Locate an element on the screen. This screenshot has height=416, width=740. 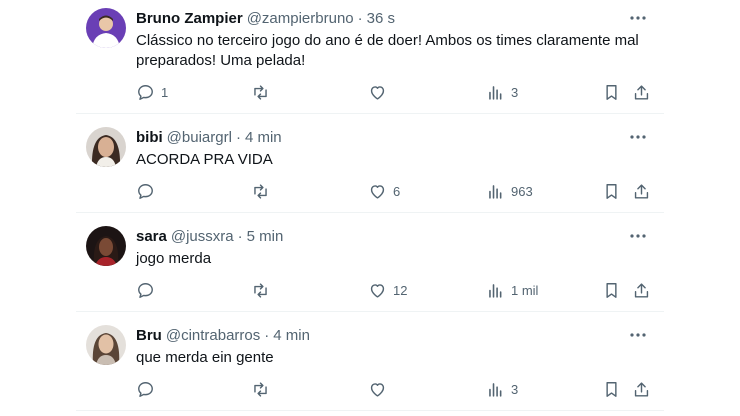
display-name: Bru is located at coordinates (149, 335).